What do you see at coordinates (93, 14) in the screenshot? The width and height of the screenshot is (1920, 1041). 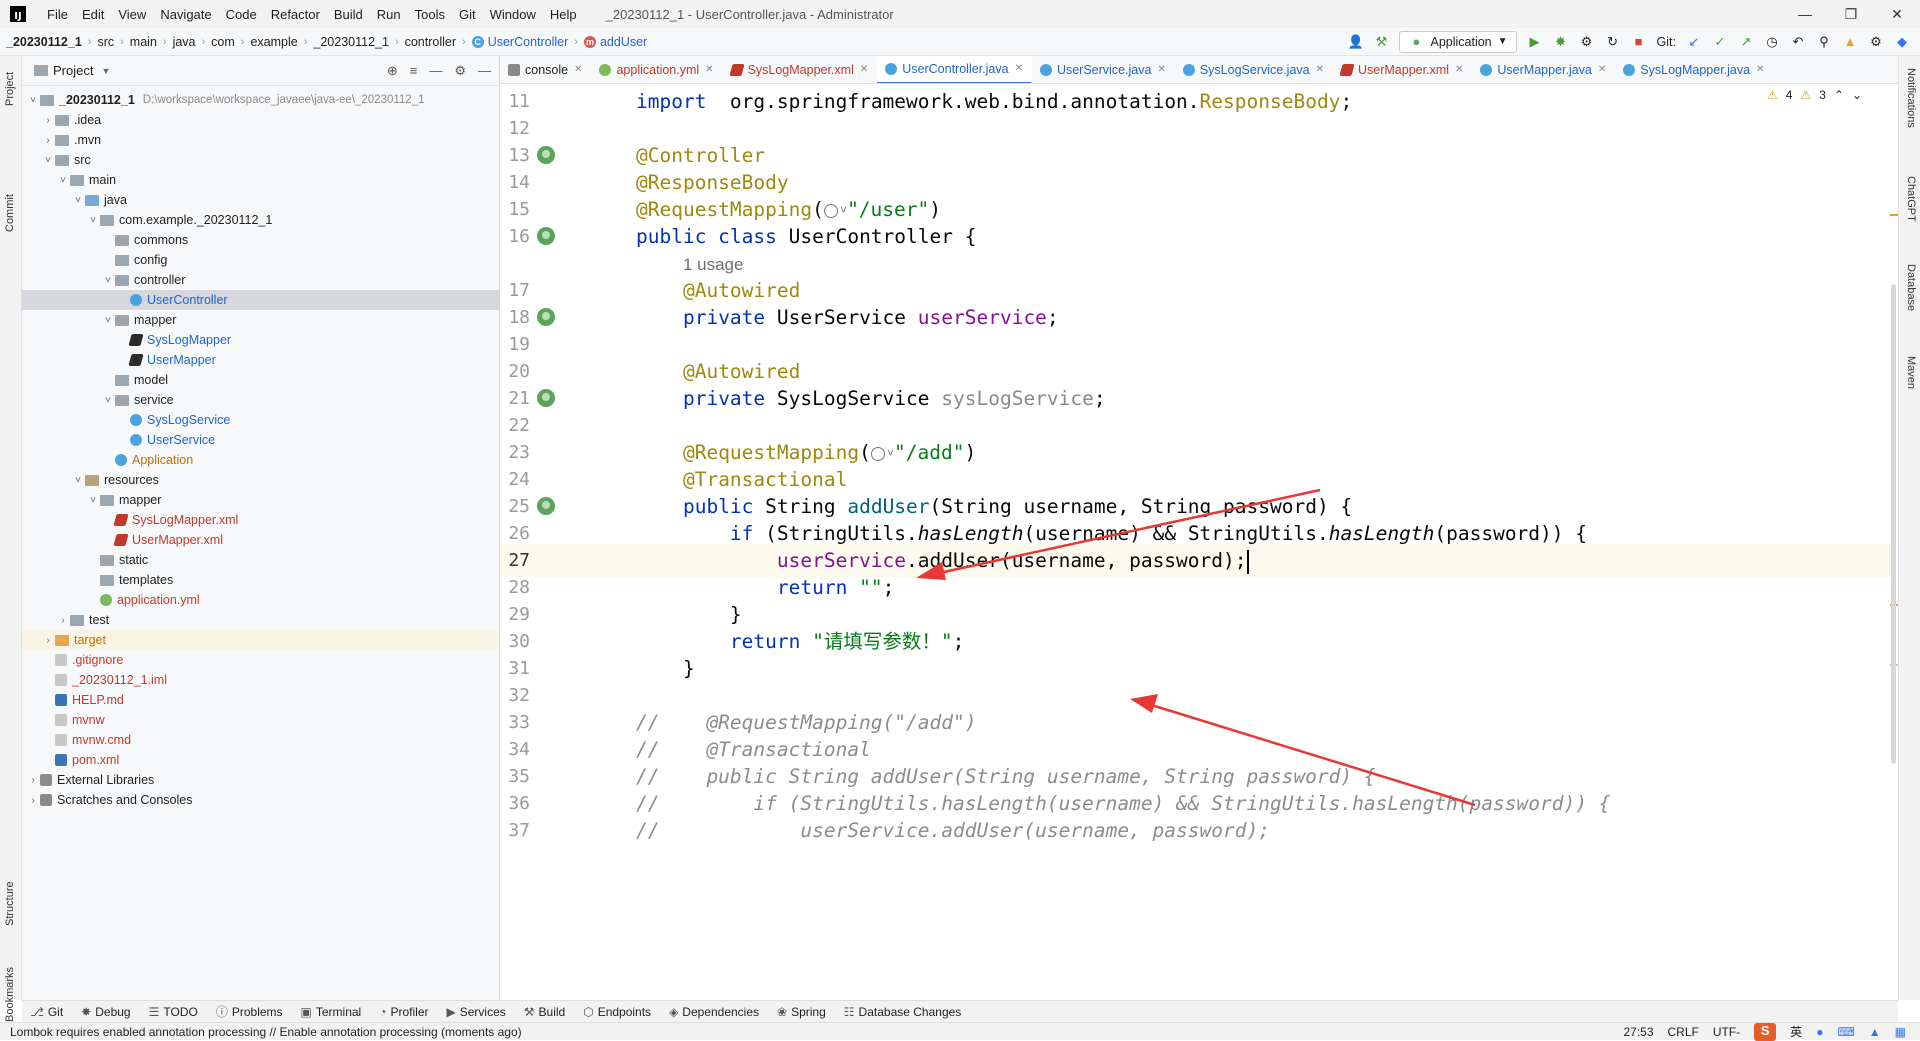 I see `menu-edit: Edit` at bounding box center [93, 14].